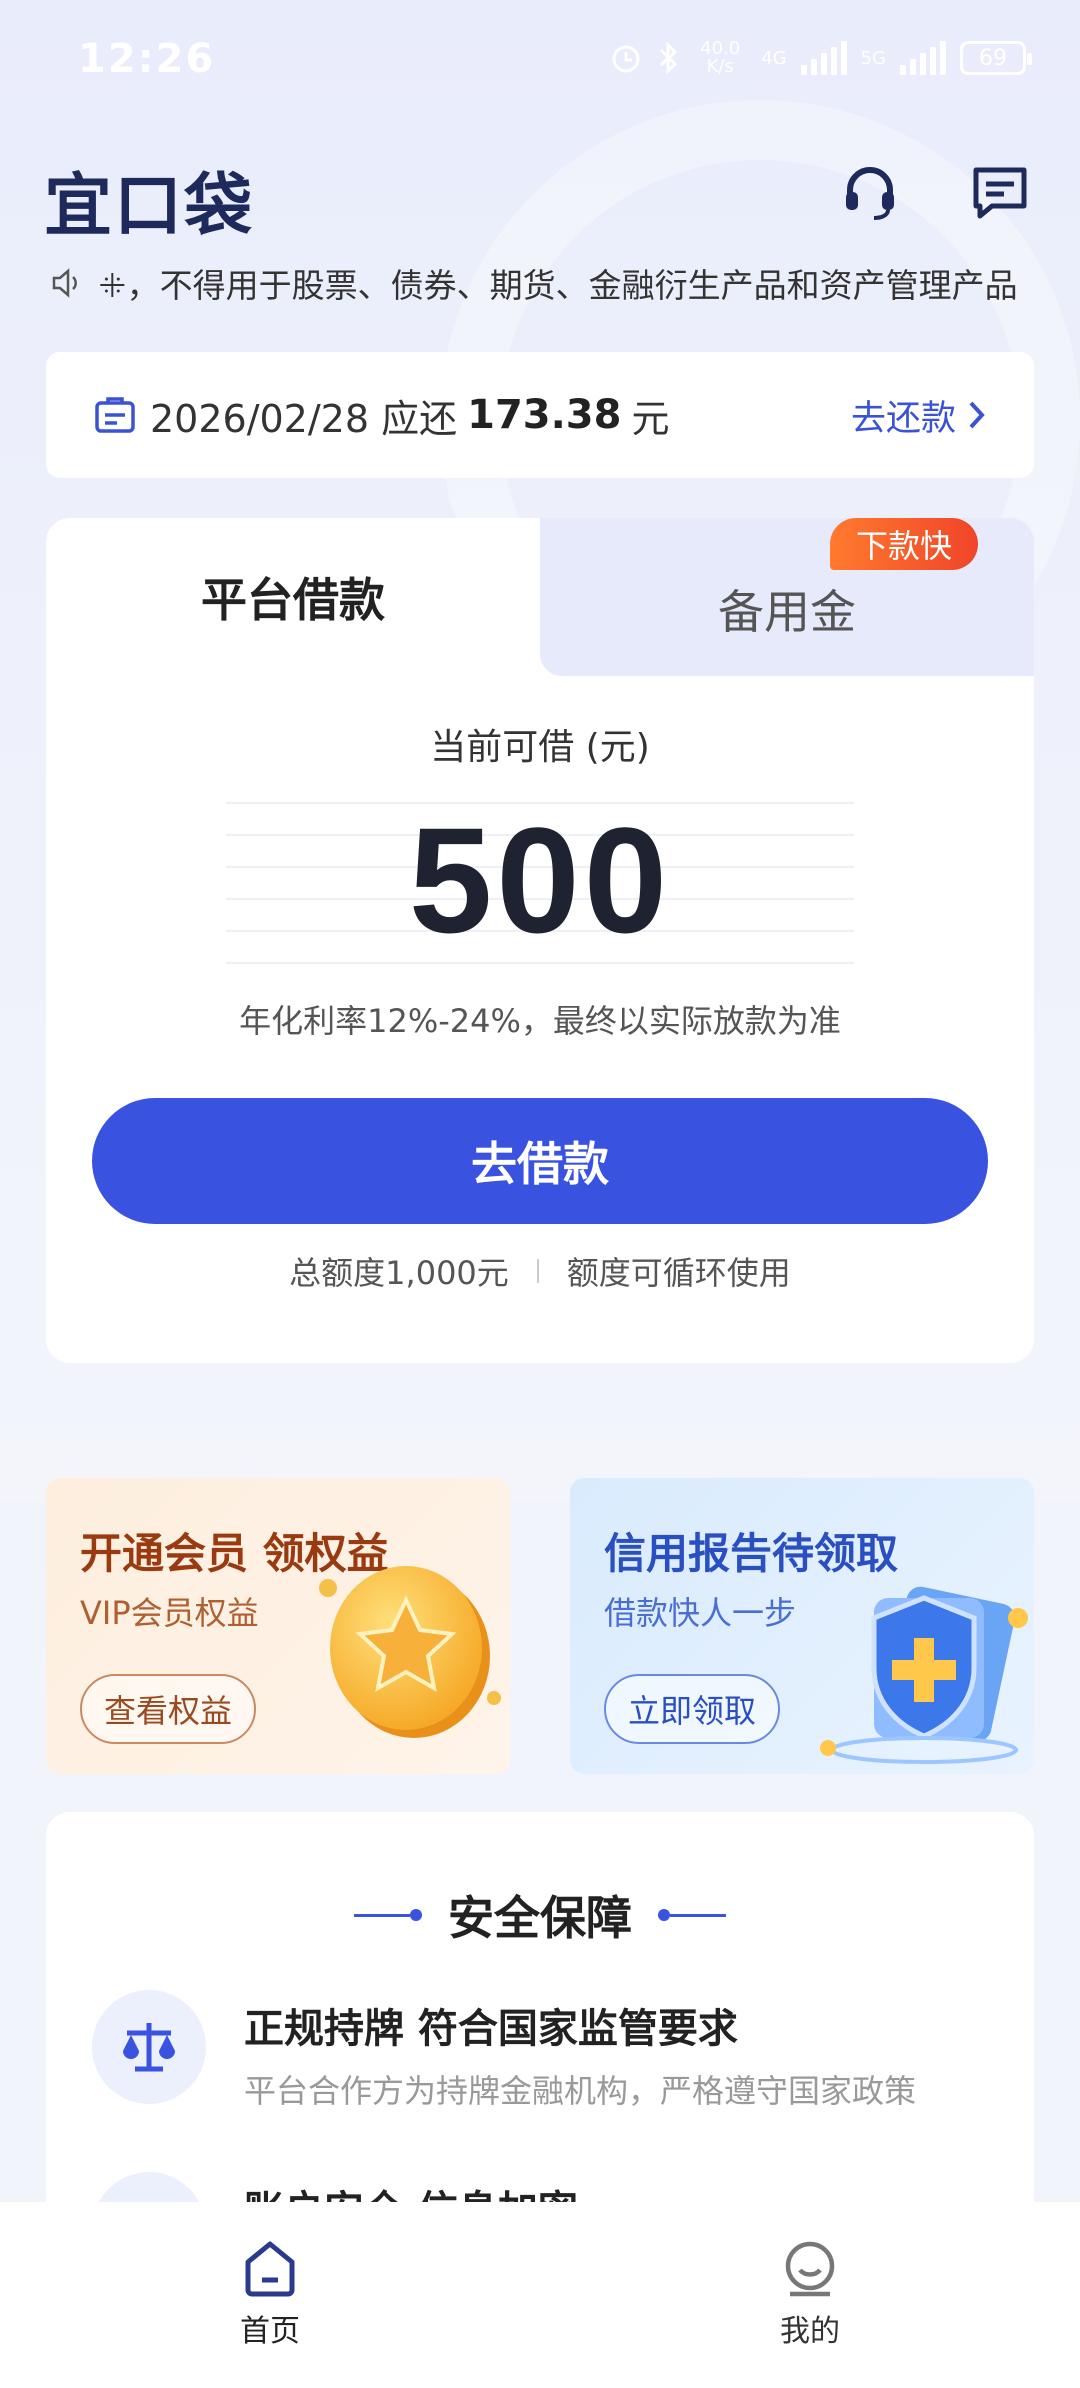 The height and width of the screenshot is (2388, 1080). What do you see at coordinates (810, 2331) in the screenshot?
I see `nav-mine-label: 我的` at bounding box center [810, 2331].